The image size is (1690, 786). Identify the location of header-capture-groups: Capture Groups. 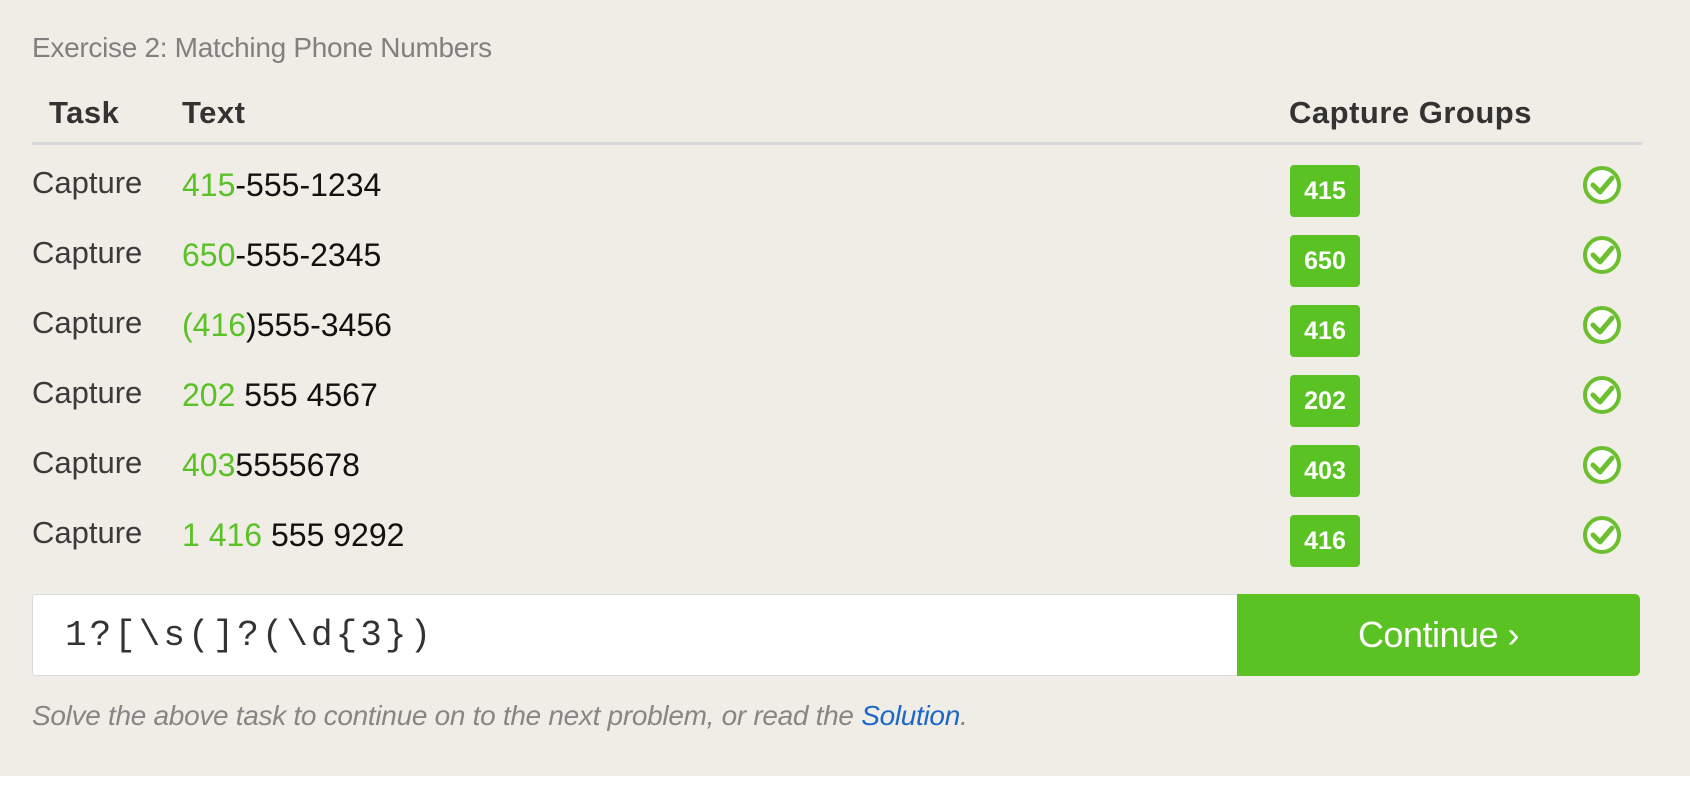
(1410, 112).